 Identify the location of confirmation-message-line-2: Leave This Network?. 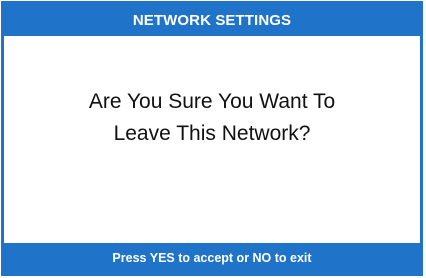
(212, 133).